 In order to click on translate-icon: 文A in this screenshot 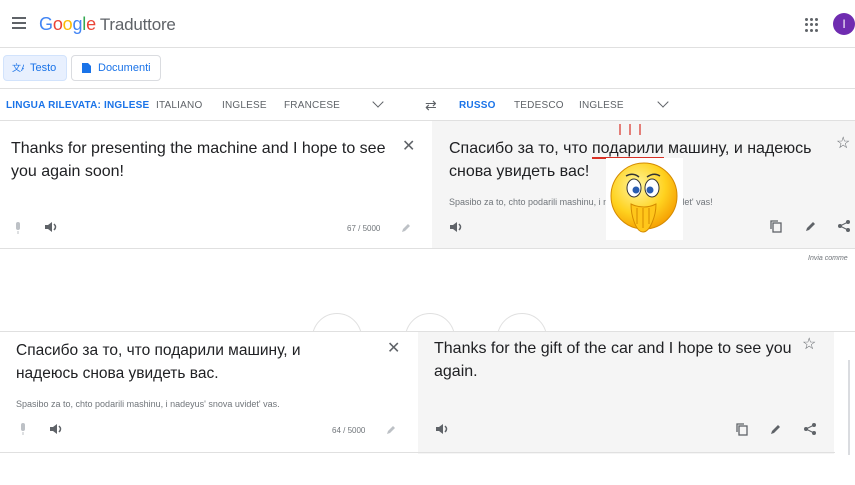, I will do `click(18, 68)`.